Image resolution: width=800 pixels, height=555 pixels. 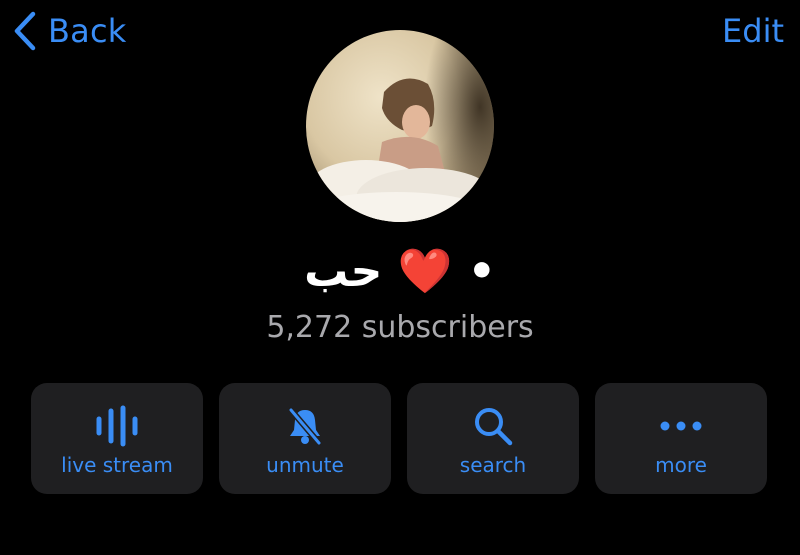 What do you see at coordinates (400, 327) in the screenshot?
I see `subscriber-count: 5,272 subscribers` at bounding box center [400, 327].